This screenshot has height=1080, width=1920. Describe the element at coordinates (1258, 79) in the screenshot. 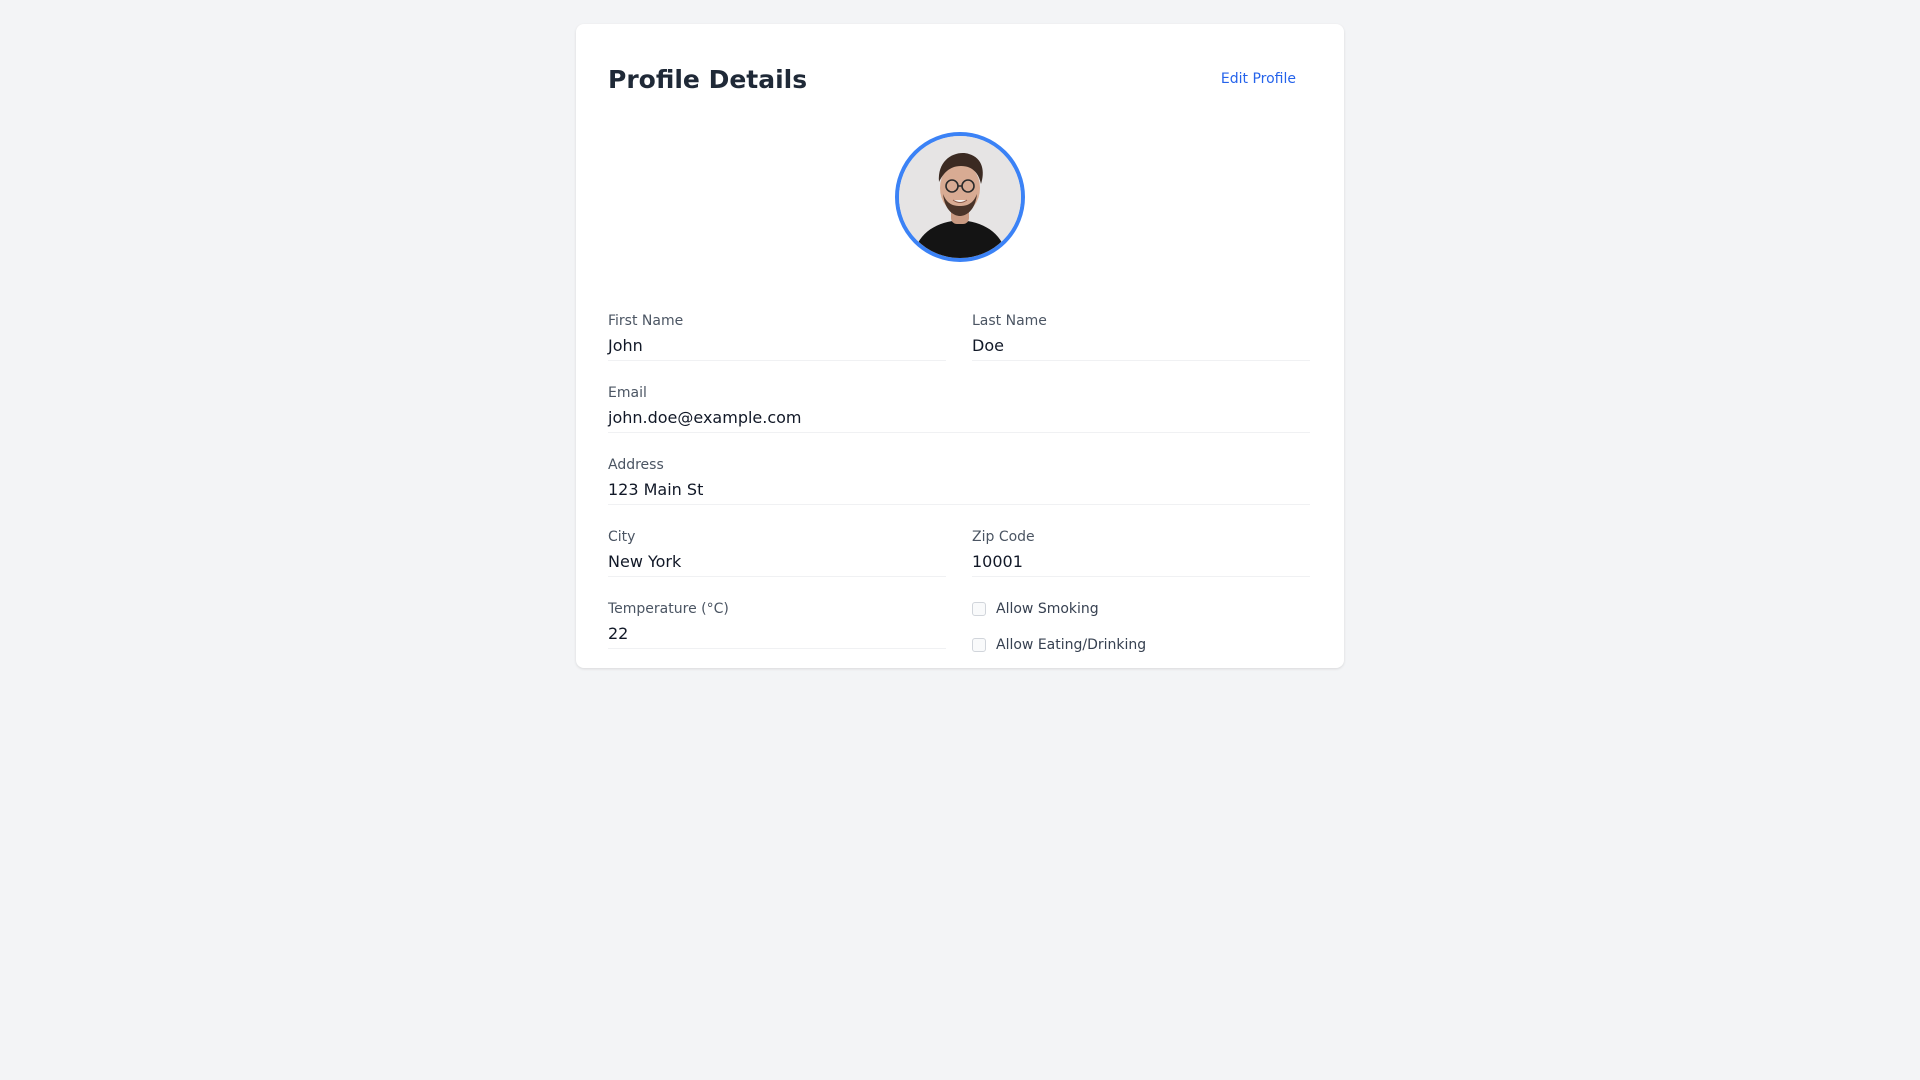

I see `edit-profile-link: Edit Profile` at that location.